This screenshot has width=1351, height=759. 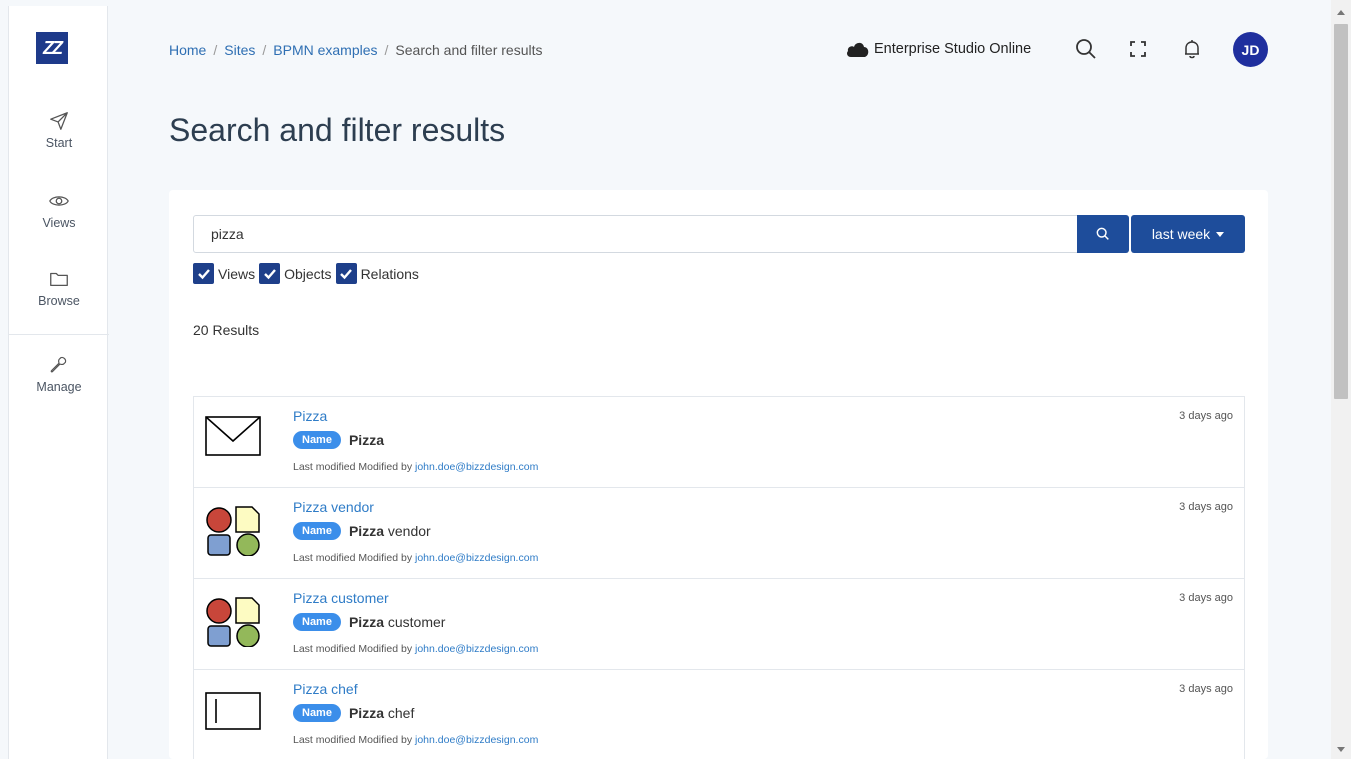 What do you see at coordinates (59, 387) in the screenshot?
I see `sidebar-item-label: Manage` at bounding box center [59, 387].